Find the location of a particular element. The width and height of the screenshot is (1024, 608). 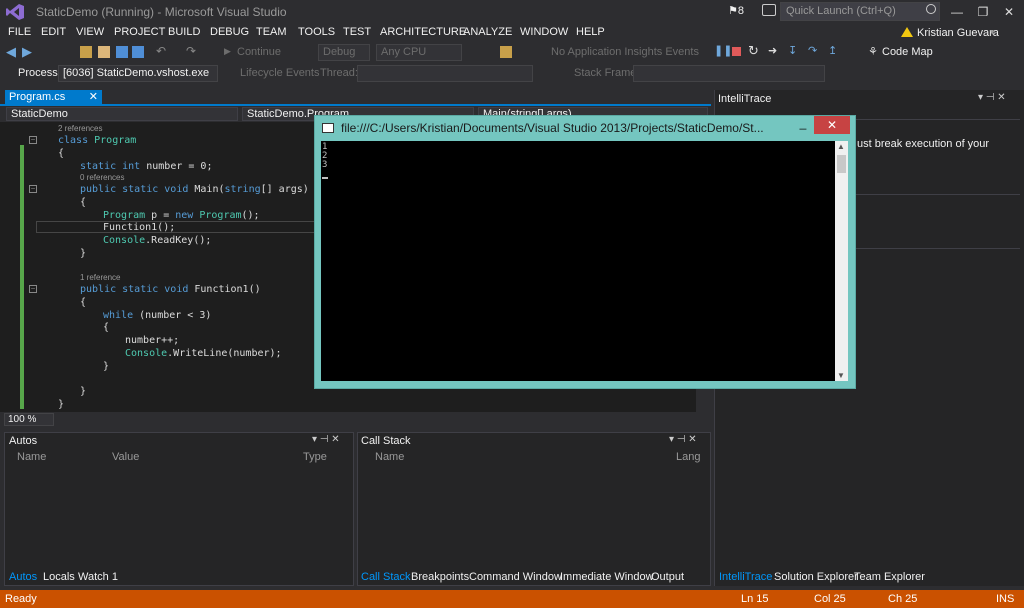

menu-tools: TOOLS is located at coordinates (316, 32).